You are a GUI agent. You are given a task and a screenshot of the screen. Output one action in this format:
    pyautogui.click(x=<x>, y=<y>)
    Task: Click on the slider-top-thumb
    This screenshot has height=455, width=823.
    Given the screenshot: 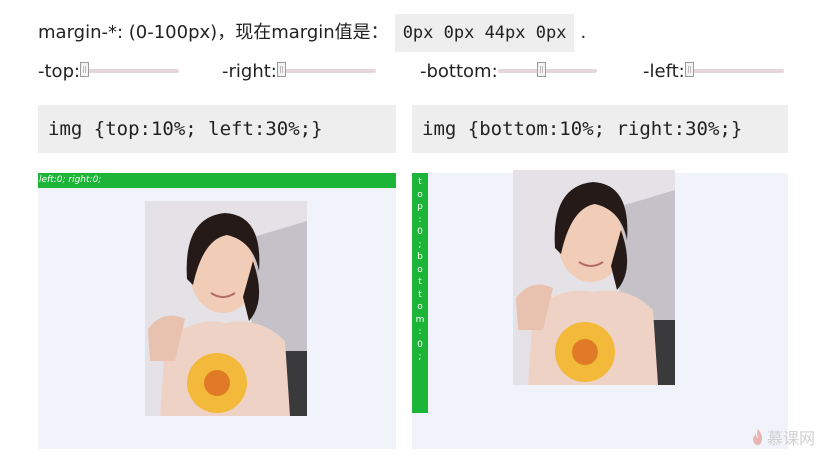 What is the action you would take?
    pyautogui.click(x=85, y=69)
    